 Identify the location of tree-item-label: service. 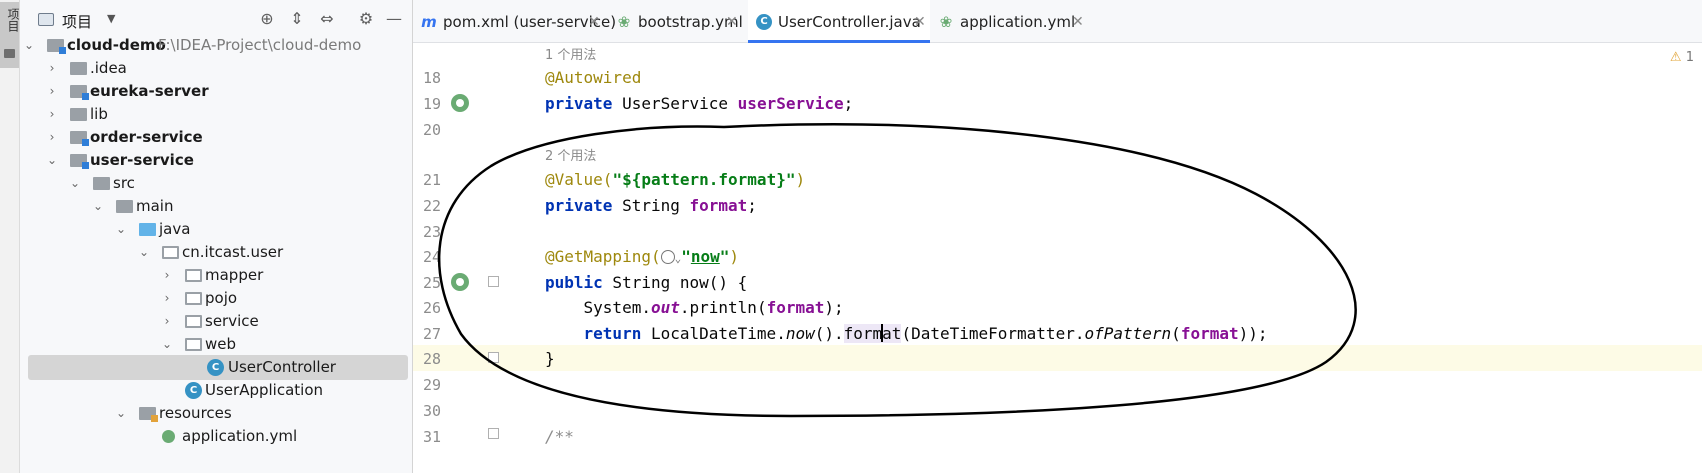
(232, 321).